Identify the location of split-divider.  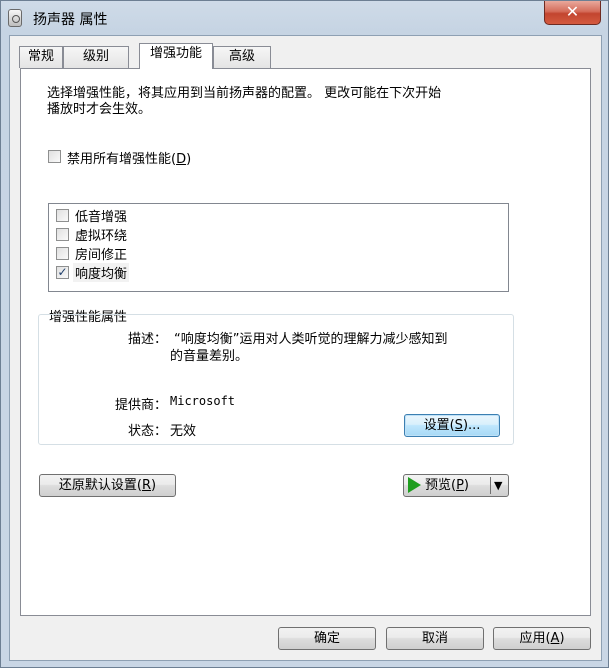
(490, 485).